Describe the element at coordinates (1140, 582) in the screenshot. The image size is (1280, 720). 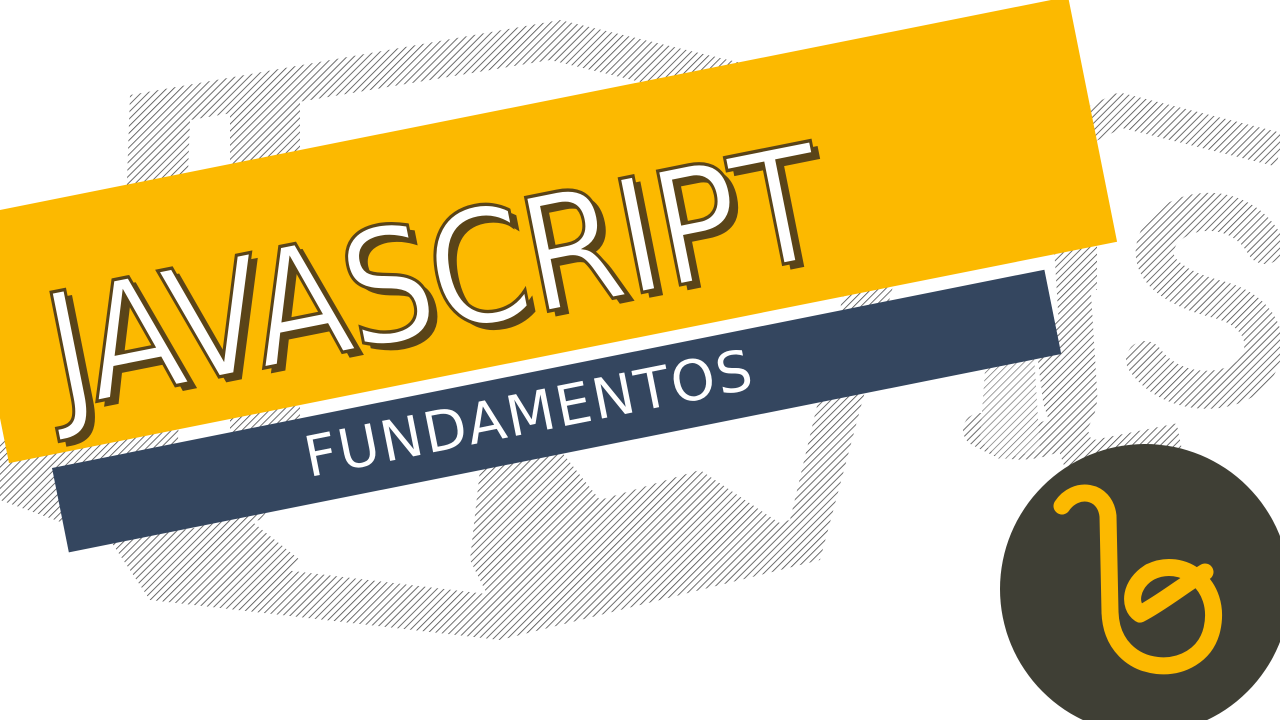
I see `b-brand-logo-icon` at that location.